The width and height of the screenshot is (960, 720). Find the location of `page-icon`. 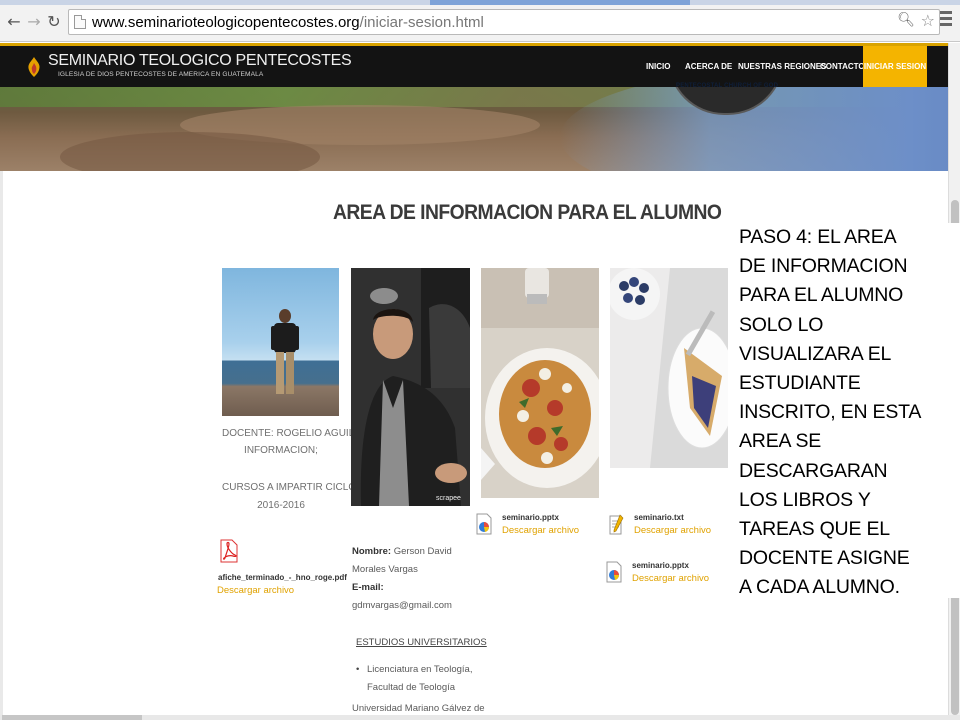

page-icon is located at coordinates (80, 22).